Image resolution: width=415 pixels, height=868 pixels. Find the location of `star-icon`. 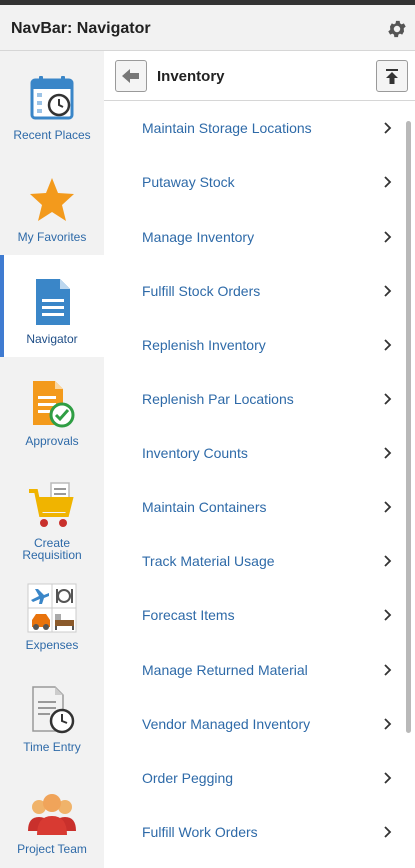

star-icon is located at coordinates (52, 199).